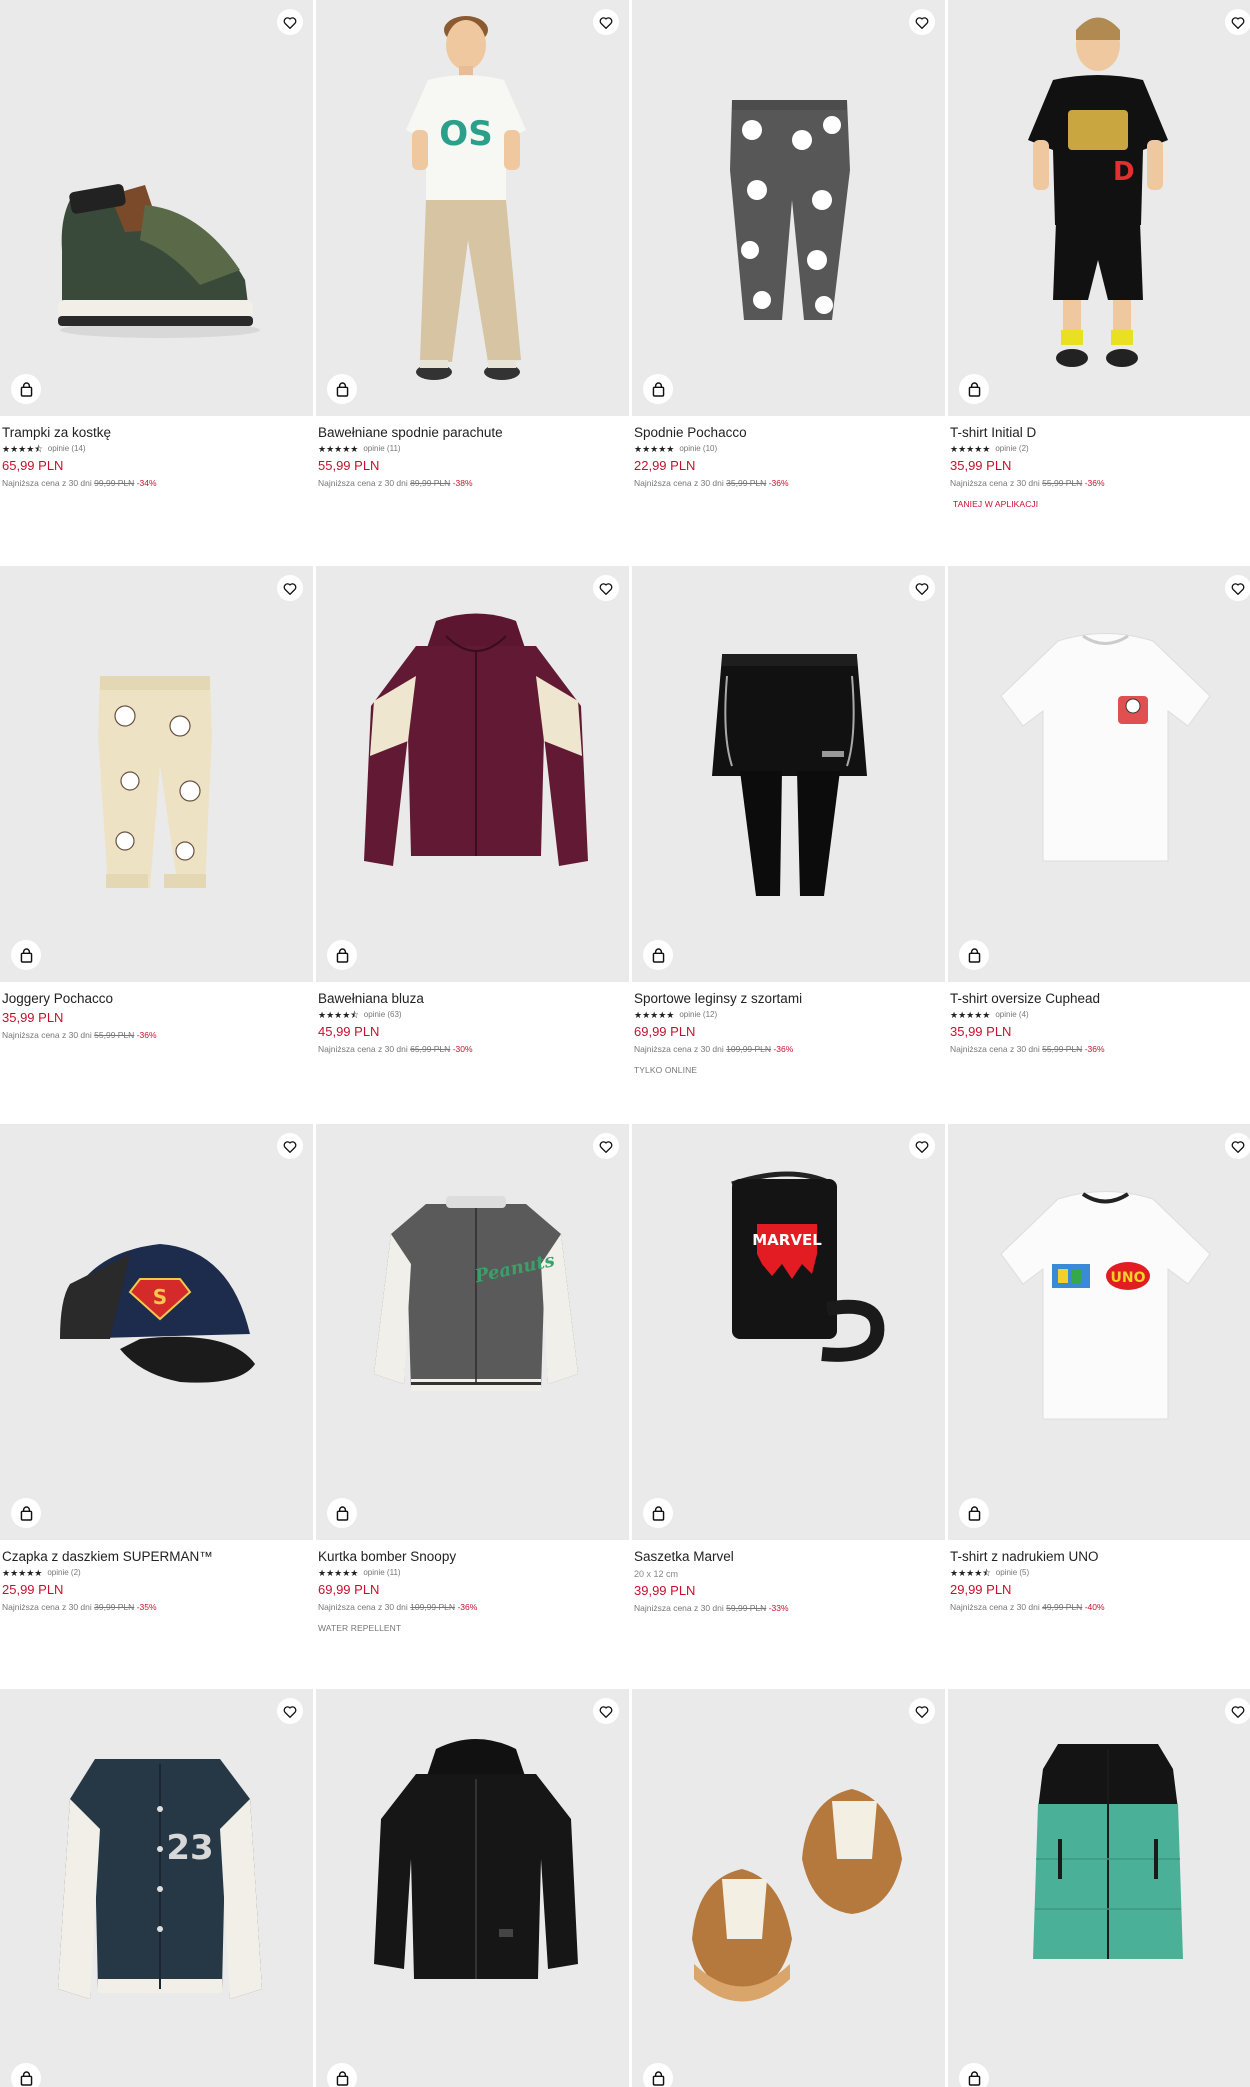 This screenshot has width=1250, height=2087. I want to click on lowest-price-info: Najniższa cena z 30 dni 55,99 PLN -36%, so click(156, 1035).